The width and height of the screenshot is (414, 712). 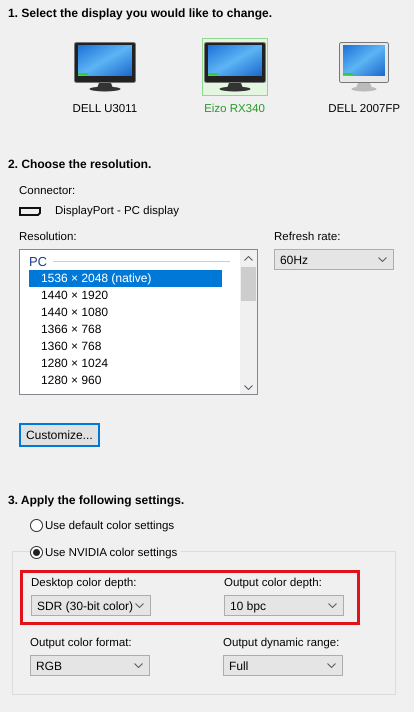 I want to click on resolution-item: 1366 × 768, so click(x=125, y=329).